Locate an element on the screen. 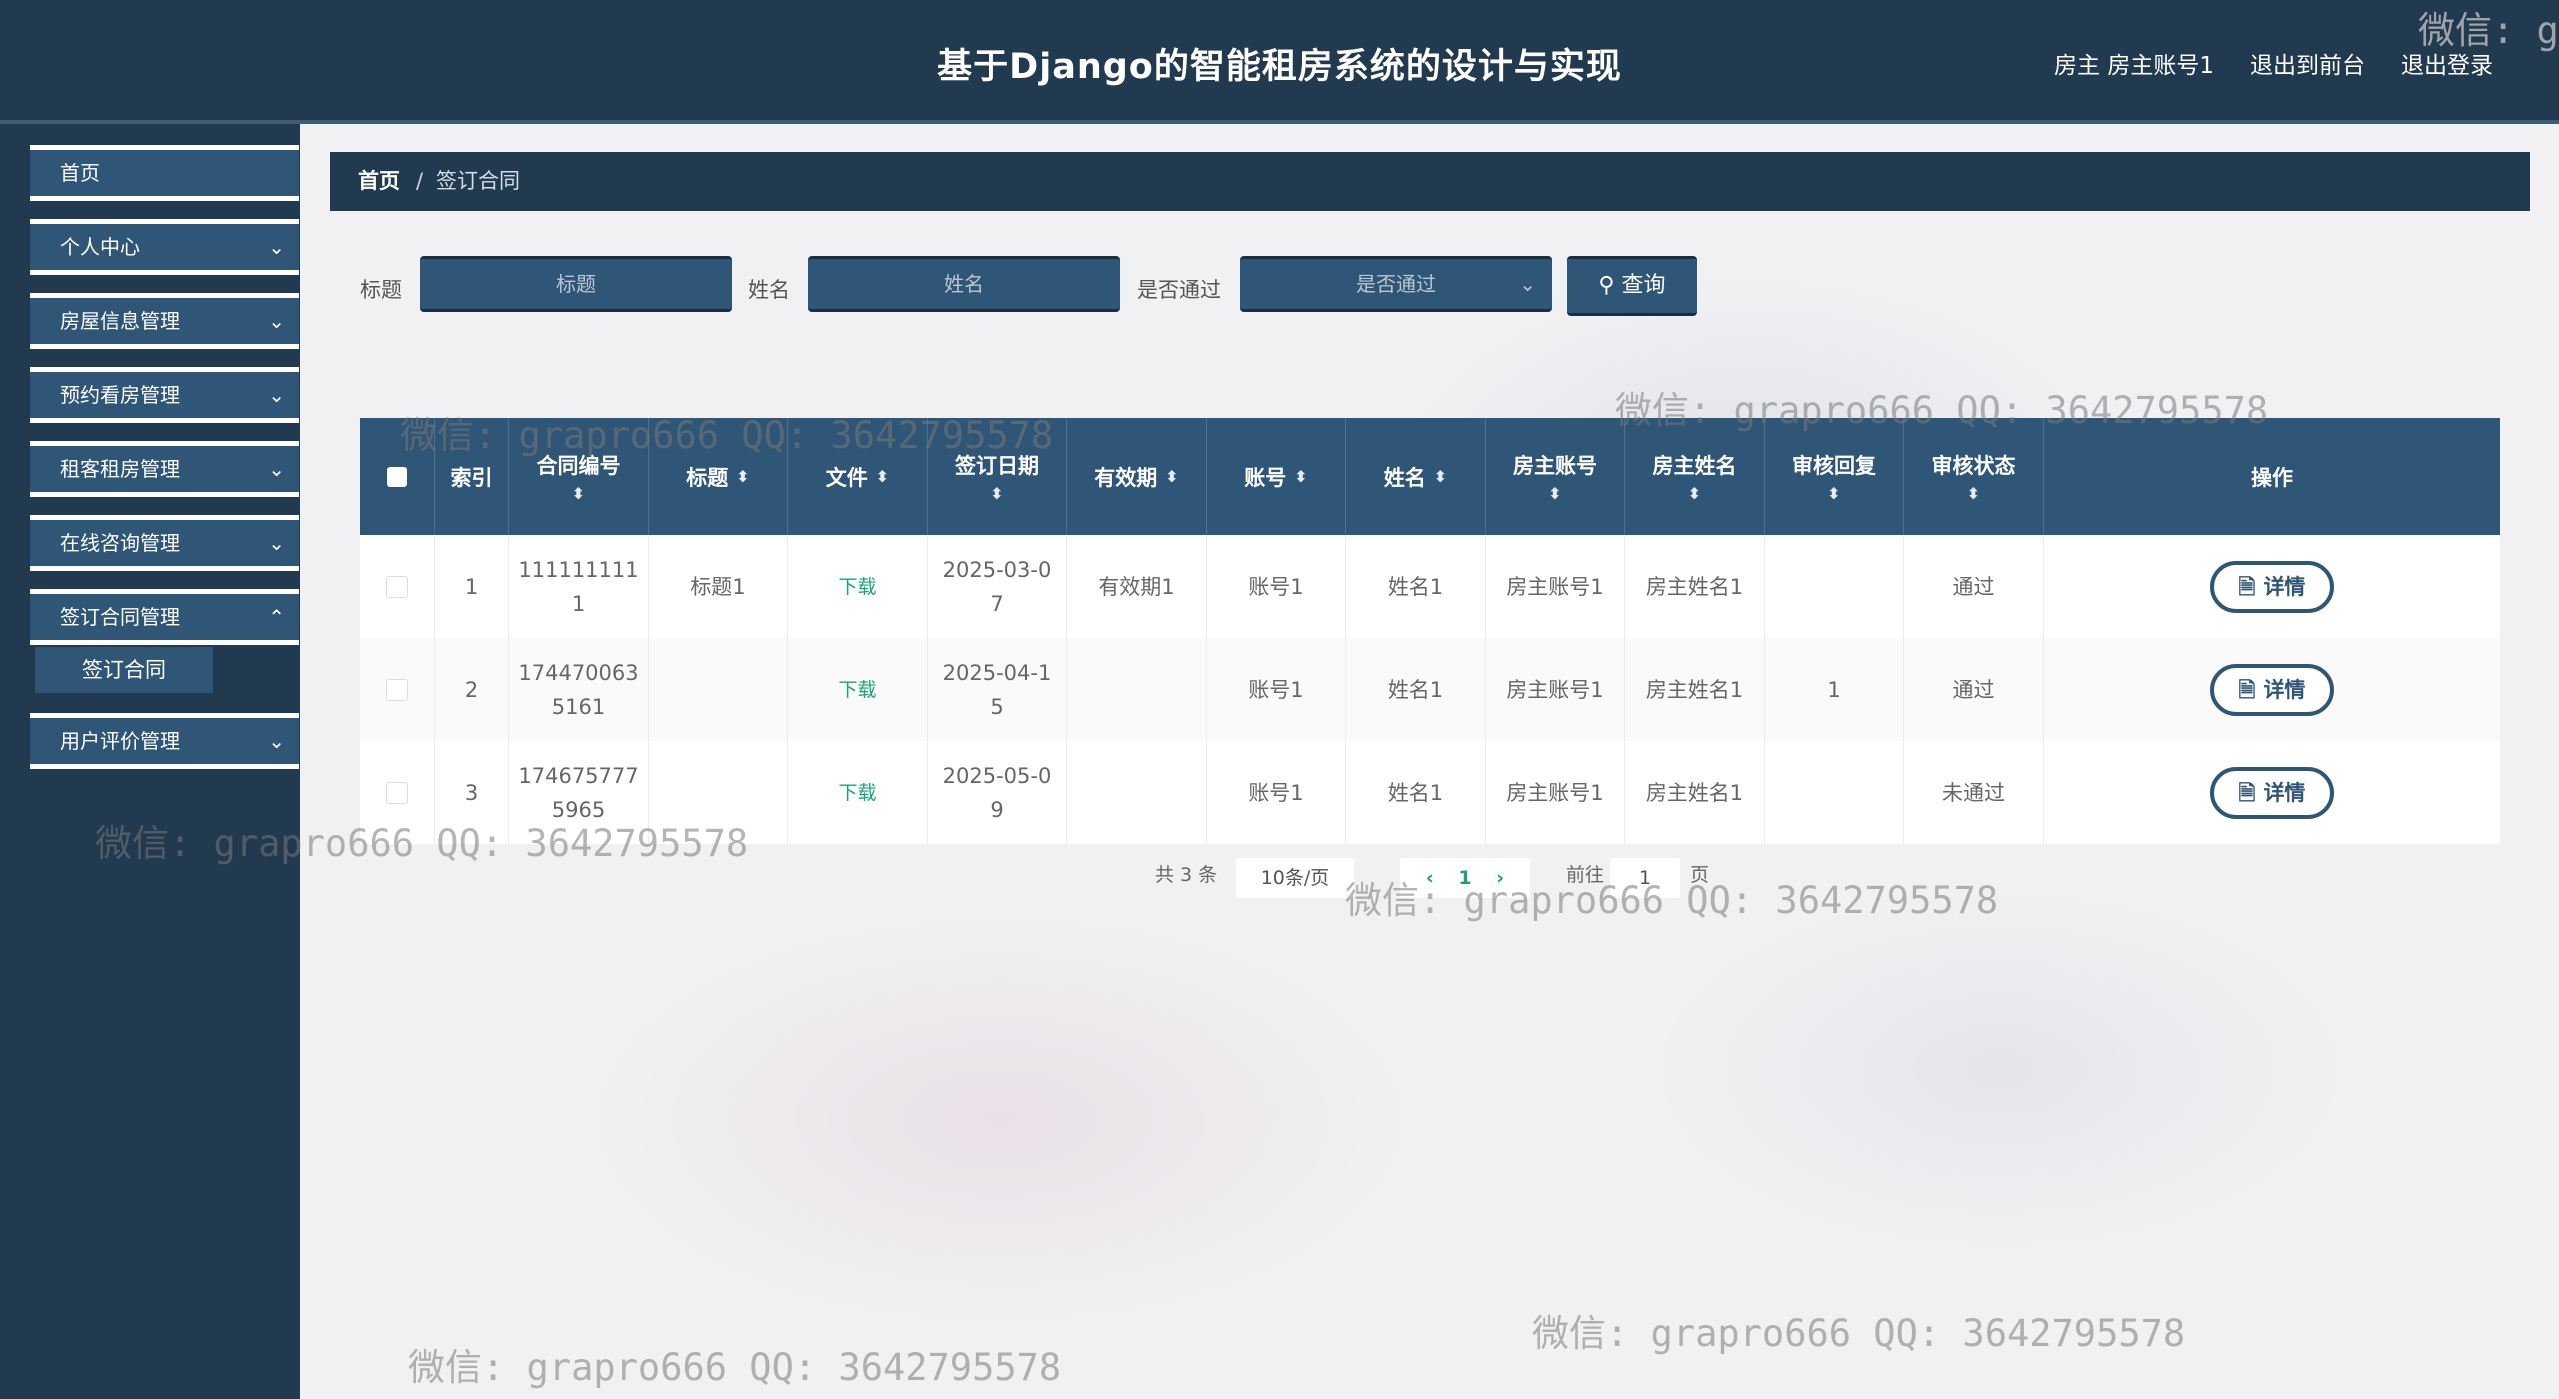 Image resolution: width=2559 pixels, height=1399 pixels. title-filter-label: 标题 is located at coordinates (381, 290).